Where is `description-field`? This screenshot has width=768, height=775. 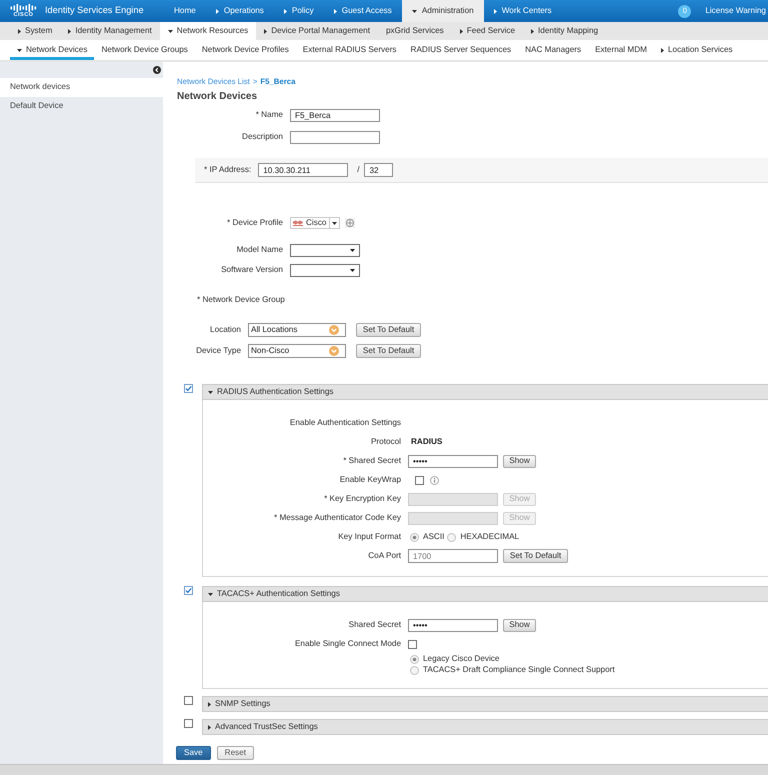
description-field is located at coordinates (335, 137).